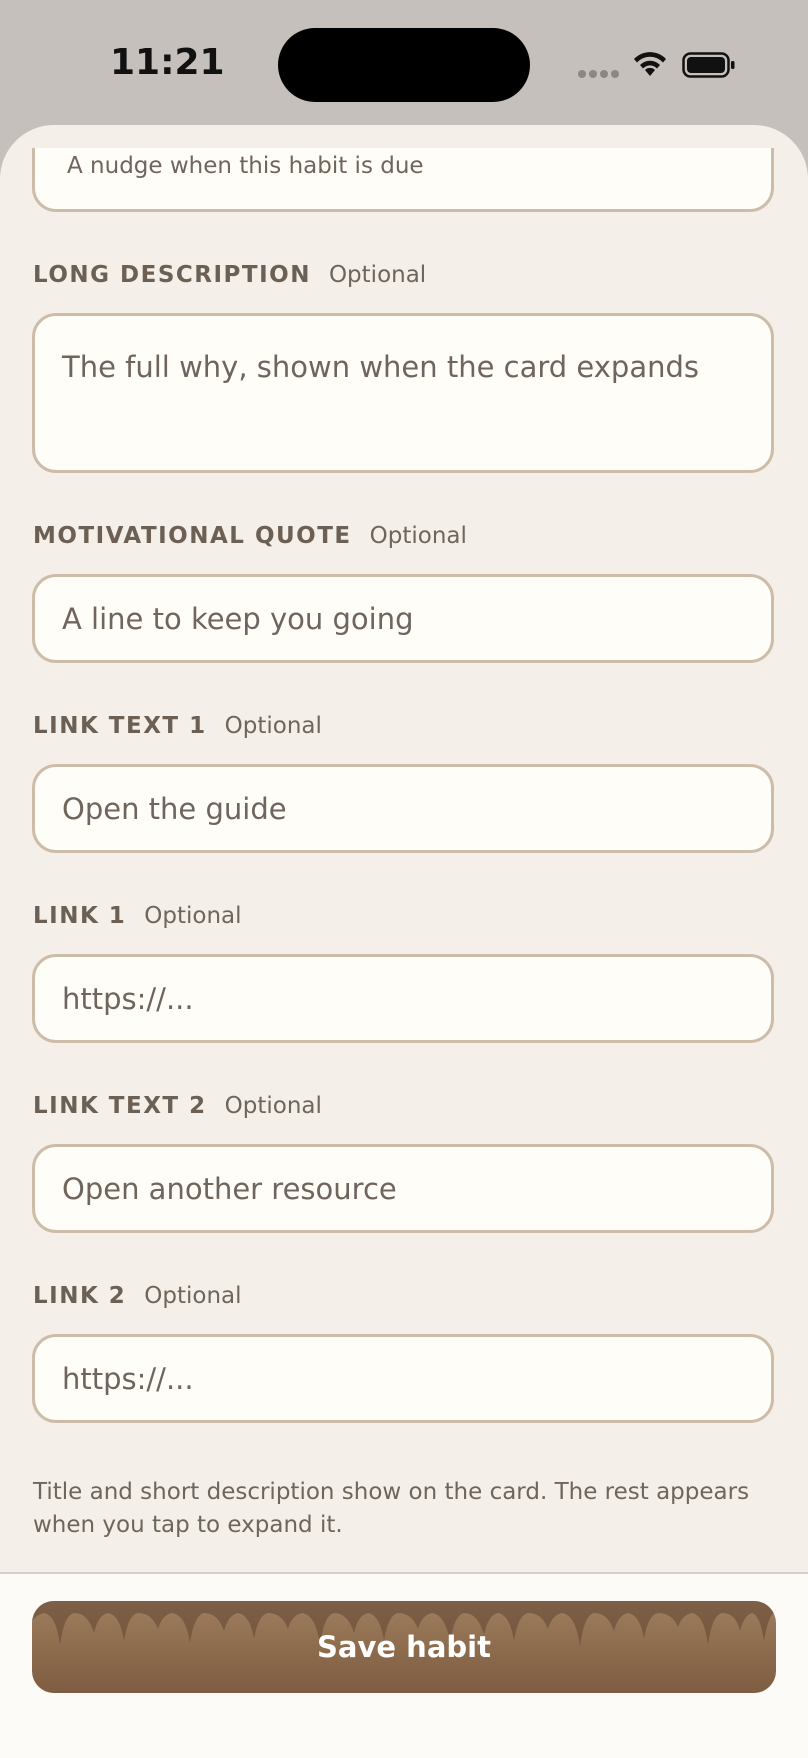 The height and width of the screenshot is (1758, 808). Describe the element at coordinates (229, 1188) in the screenshot. I see `link-text-2-placeholder: Open another resource` at that location.